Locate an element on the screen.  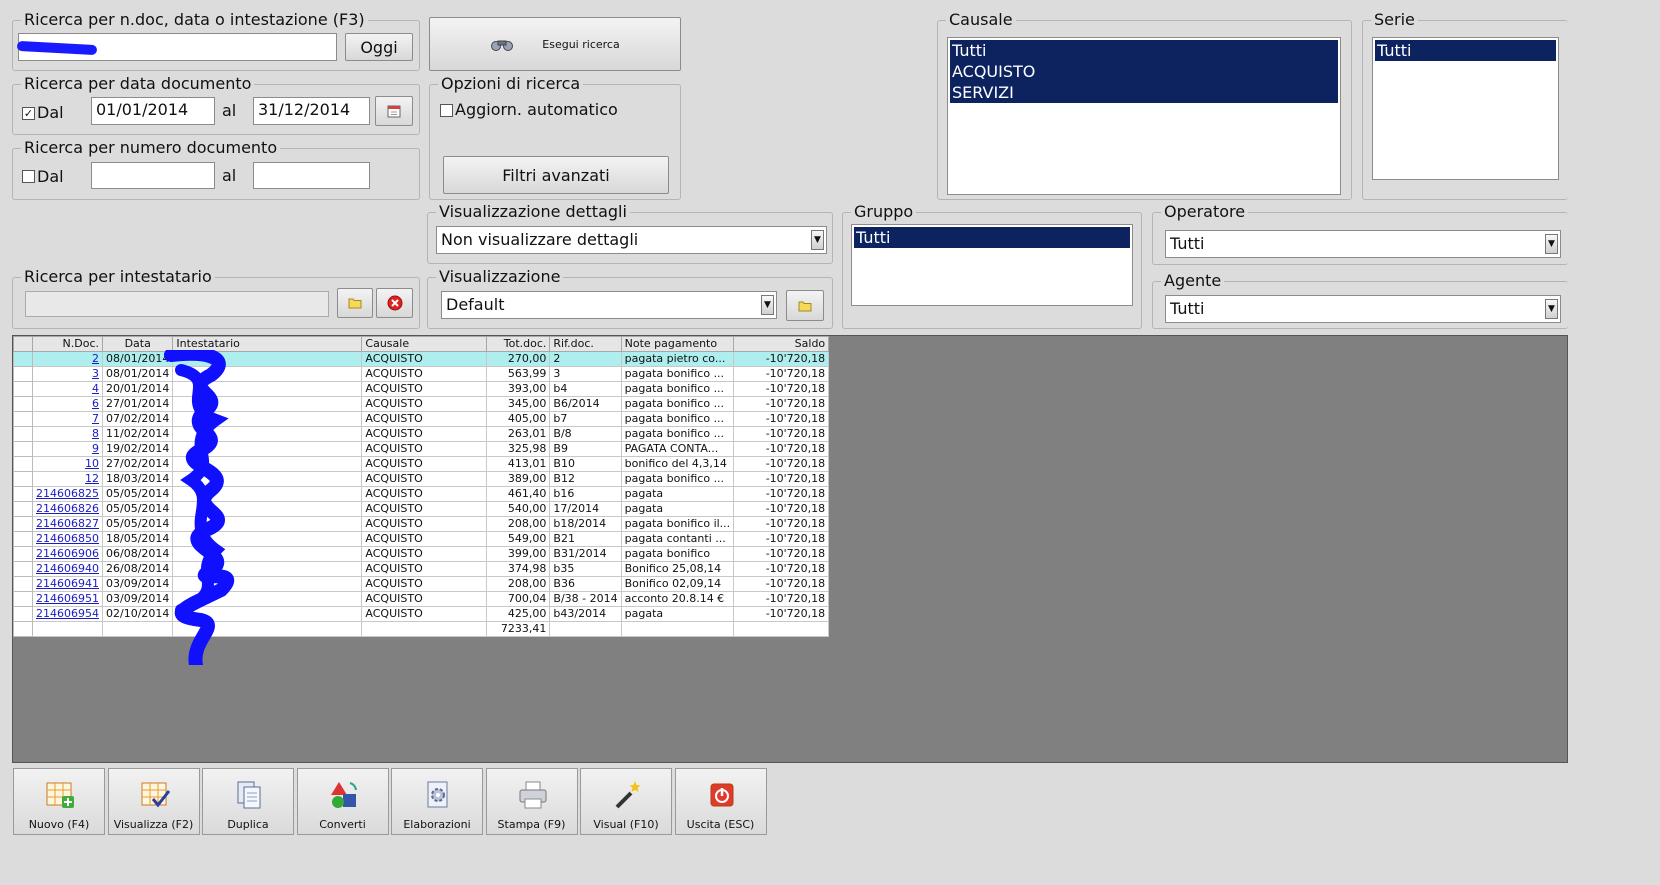
convert-button: Converti is located at coordinates (342, 801).